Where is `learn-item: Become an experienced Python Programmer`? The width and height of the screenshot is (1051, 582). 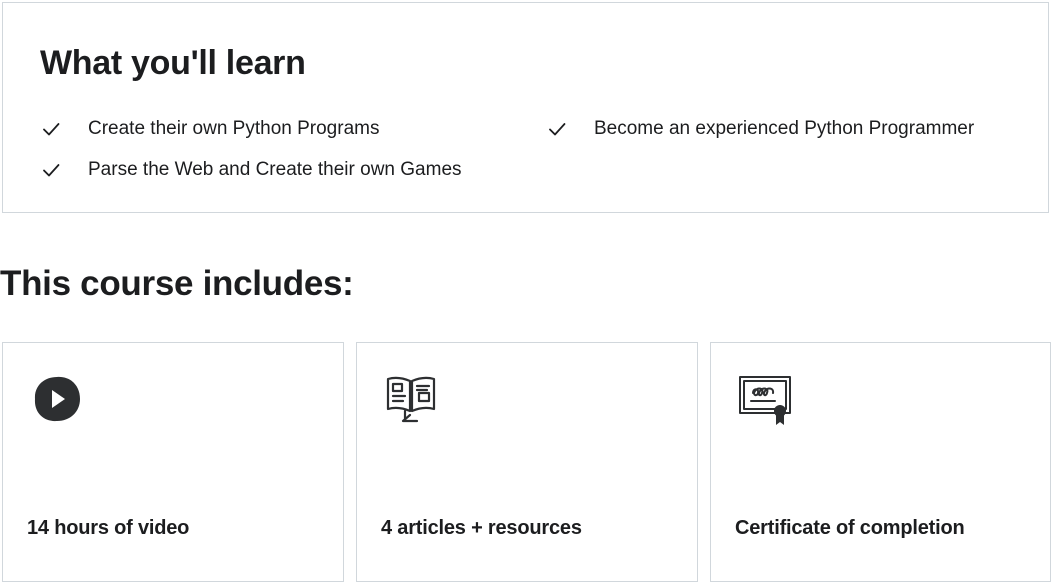
learn-item: Become an experienced Python Programmer is located at coordinates (760, 129).